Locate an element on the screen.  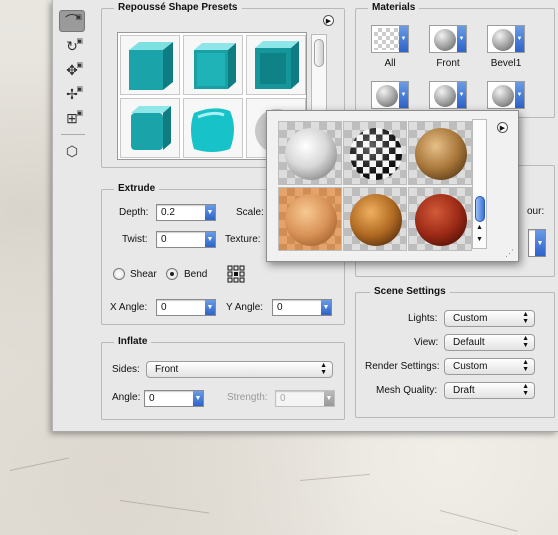
material-slot-row2-1: ▼ is located at coordinates (390, 95).